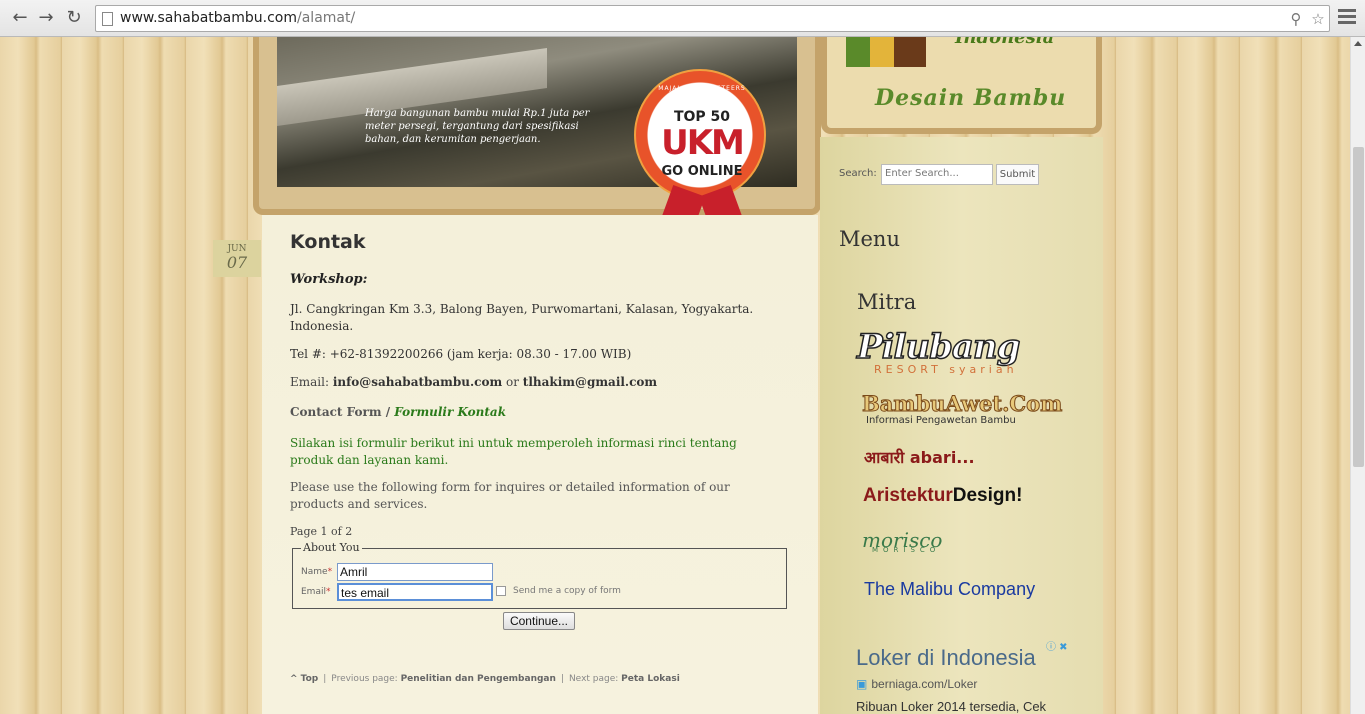 This screenshot has width=1365, height=714. I want to click on post-date: JUN 07, so click(237, 258).